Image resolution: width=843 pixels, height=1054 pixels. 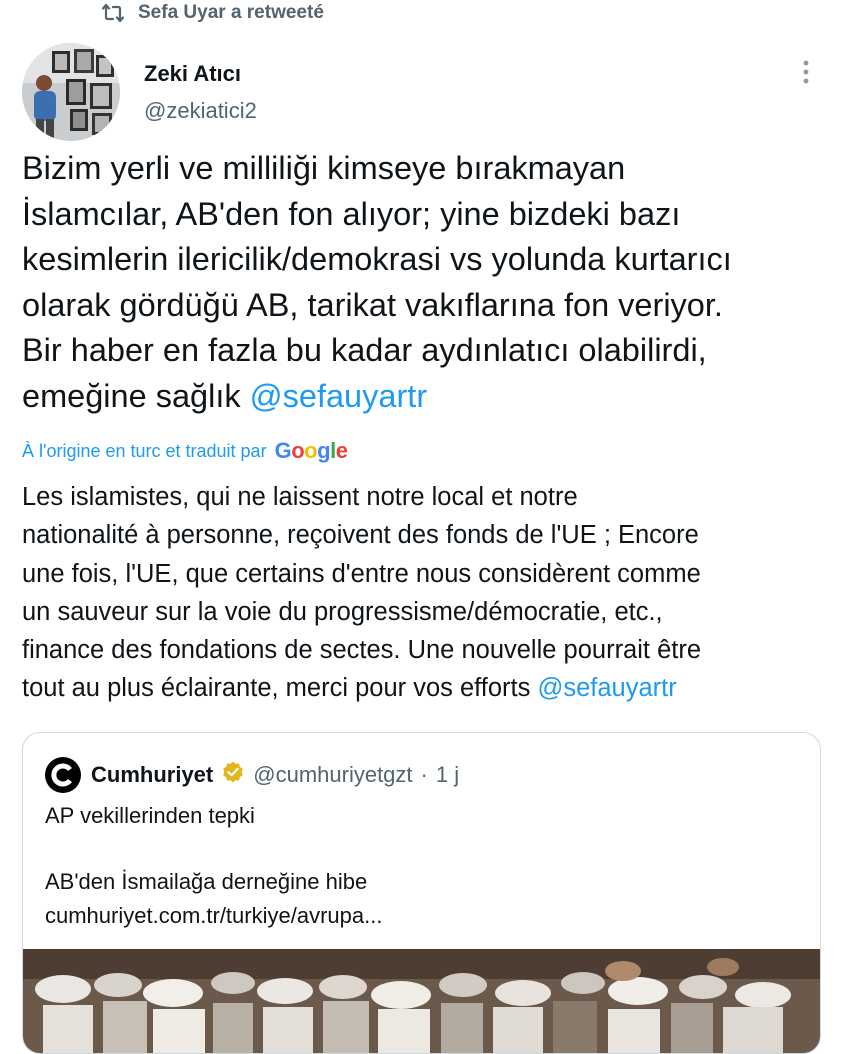 What do you see at coordinates (71, 92) in the screenshot?
I see `author-avatar` at bounding box center [71, 92].